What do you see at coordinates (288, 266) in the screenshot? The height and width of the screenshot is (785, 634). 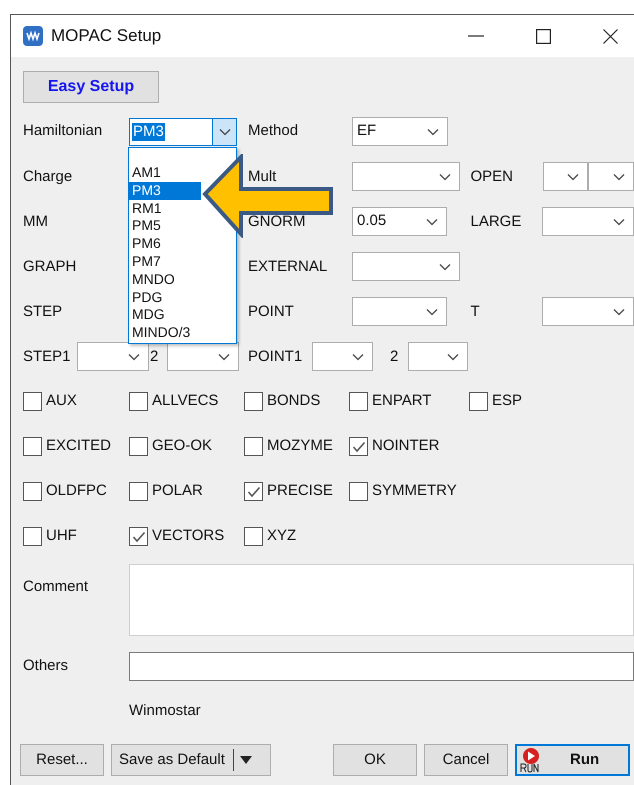 I see `field-label: EXTERNAL` at bounding box center [288, 266].